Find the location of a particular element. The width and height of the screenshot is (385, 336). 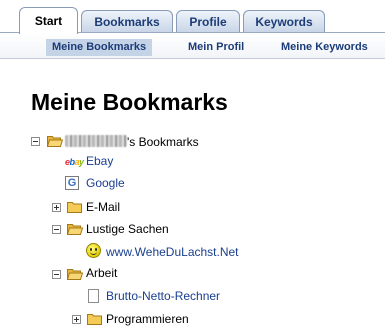

tree-root-label: 's Bookmarks is located at coordinates (132, 142).